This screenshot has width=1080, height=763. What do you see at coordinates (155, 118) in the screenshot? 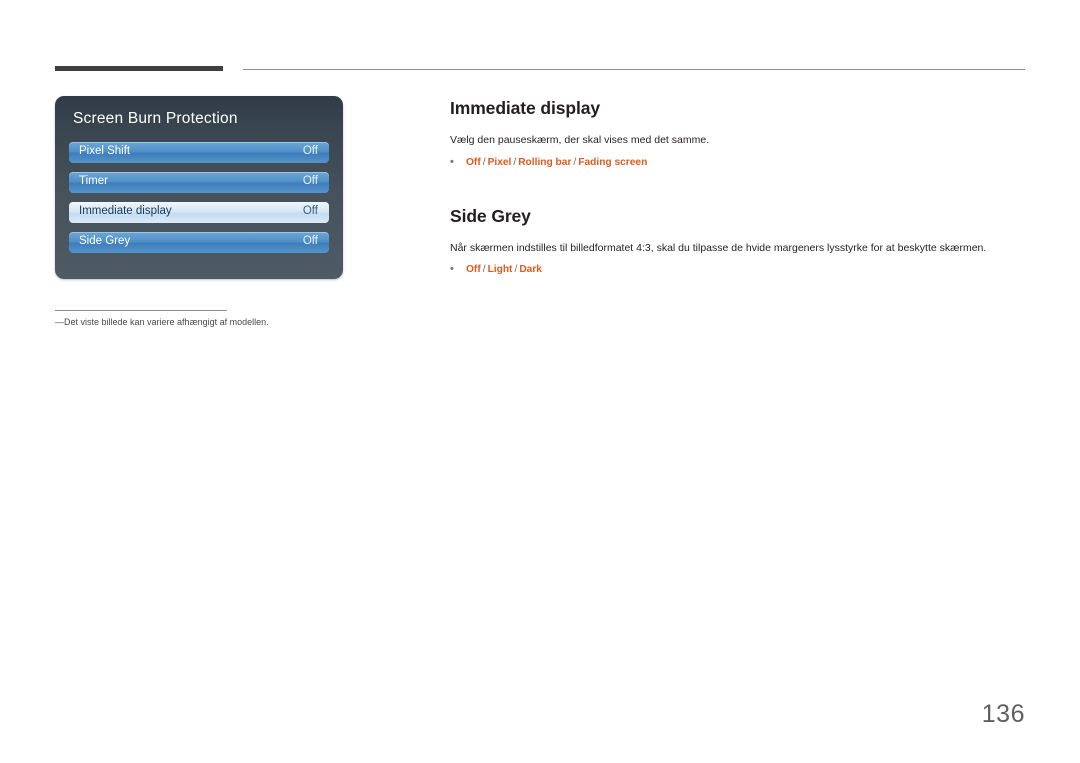
I see `osd-title: Screen Burn Protection` at bounding box center [155, 118].